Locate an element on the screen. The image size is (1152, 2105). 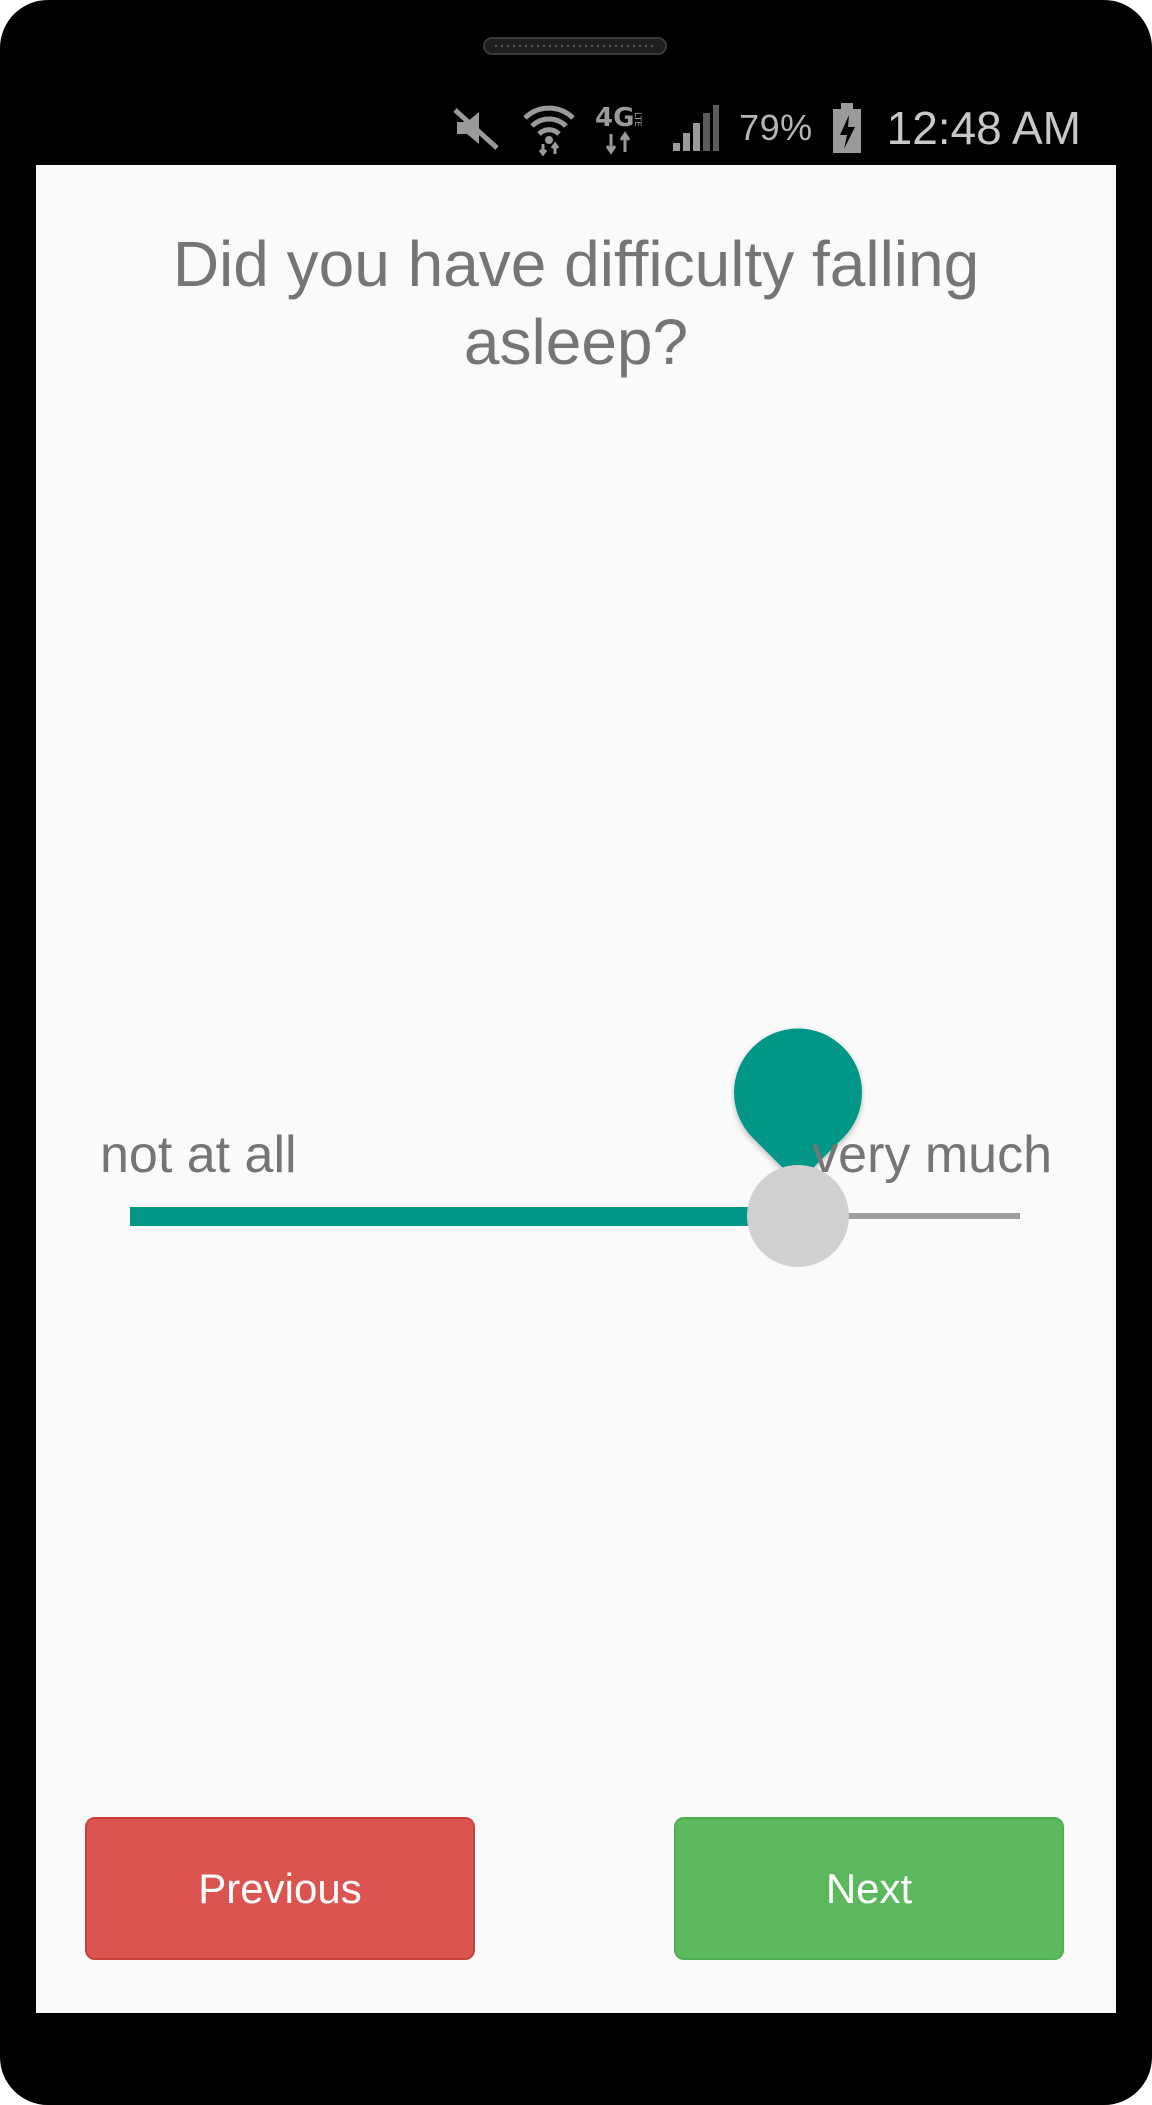
clock: 12:48 AM is located at coordinates (983, 127).